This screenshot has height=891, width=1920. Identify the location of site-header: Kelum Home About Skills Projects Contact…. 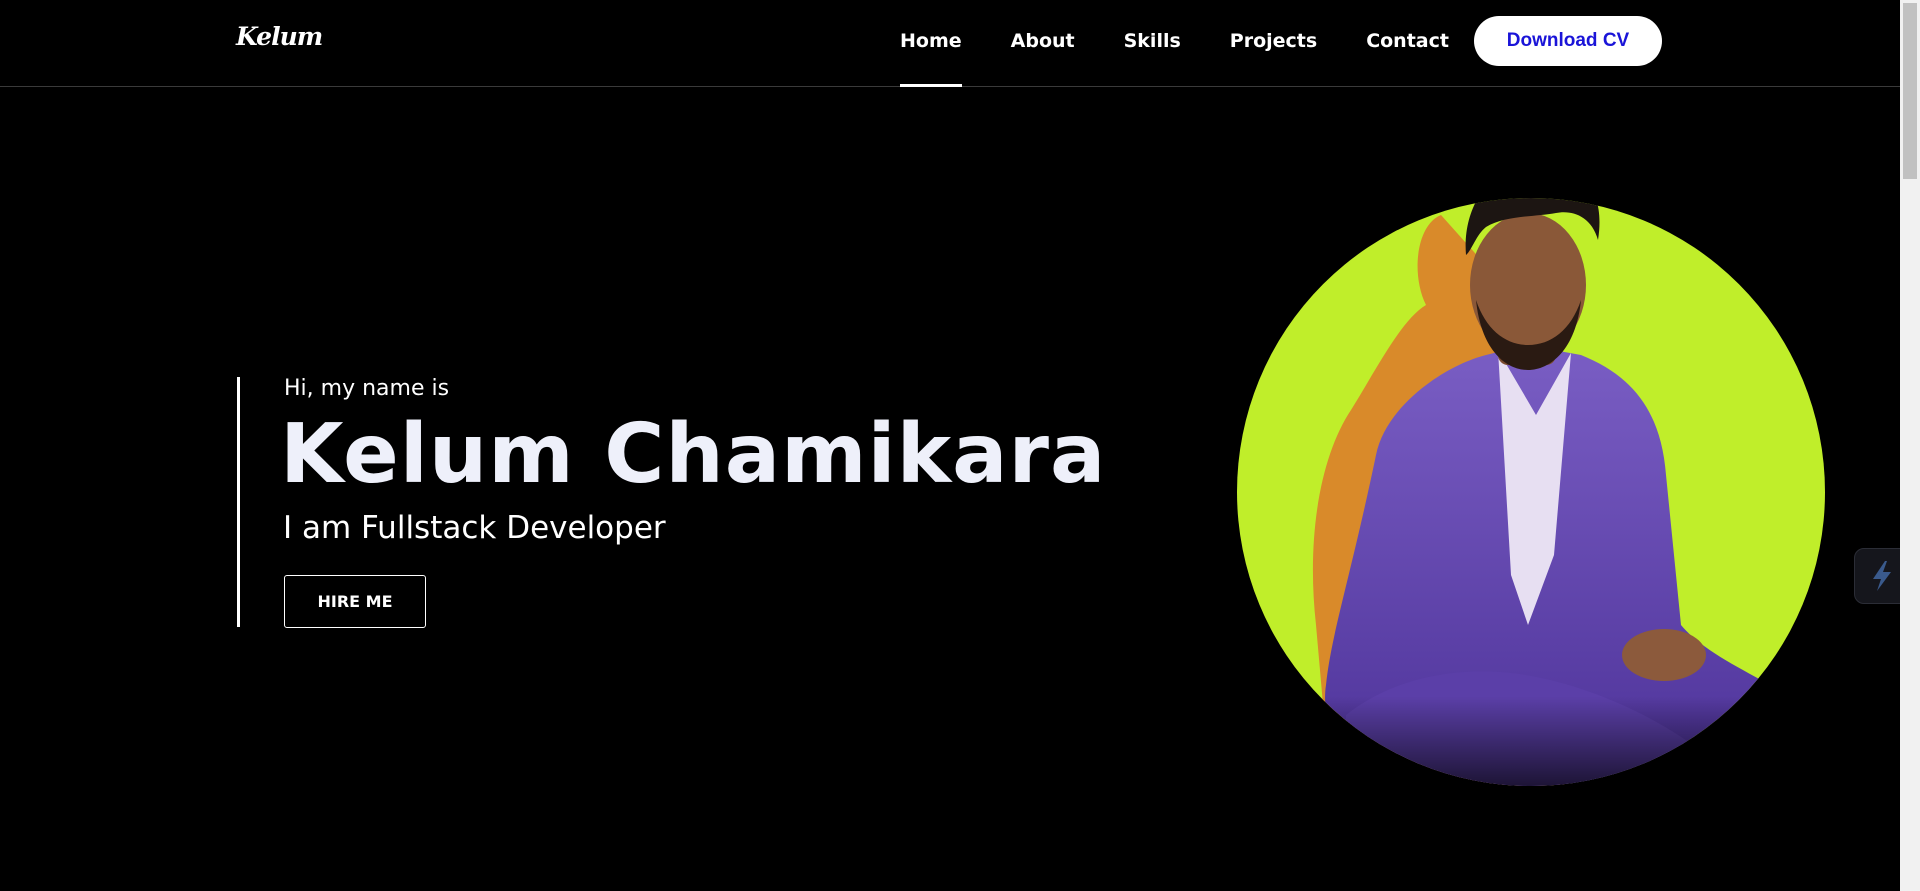
(950, 43).